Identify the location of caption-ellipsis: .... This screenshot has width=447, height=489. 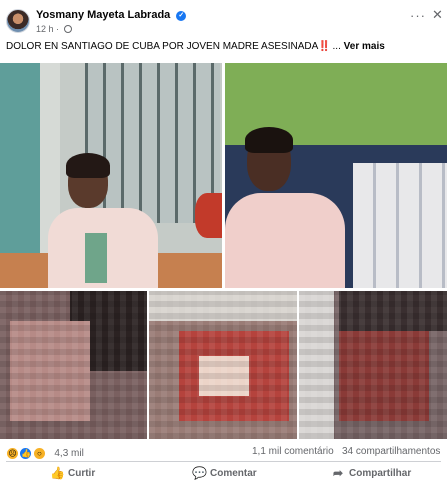
(336, 46).